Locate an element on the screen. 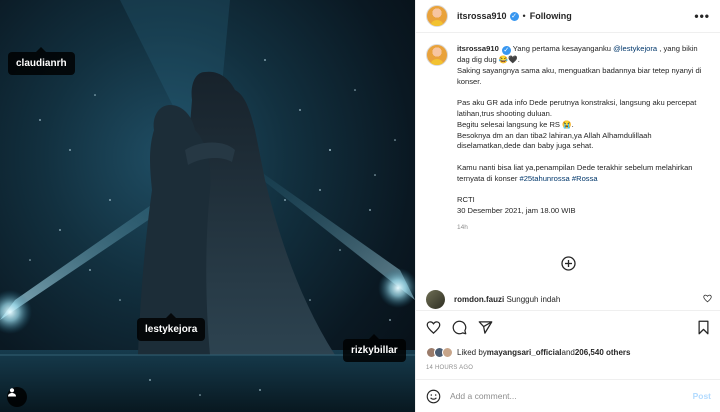  caption-line-8: 30 Desember 2021, jam 18.00 WIB is located at coordinates (516, 211).